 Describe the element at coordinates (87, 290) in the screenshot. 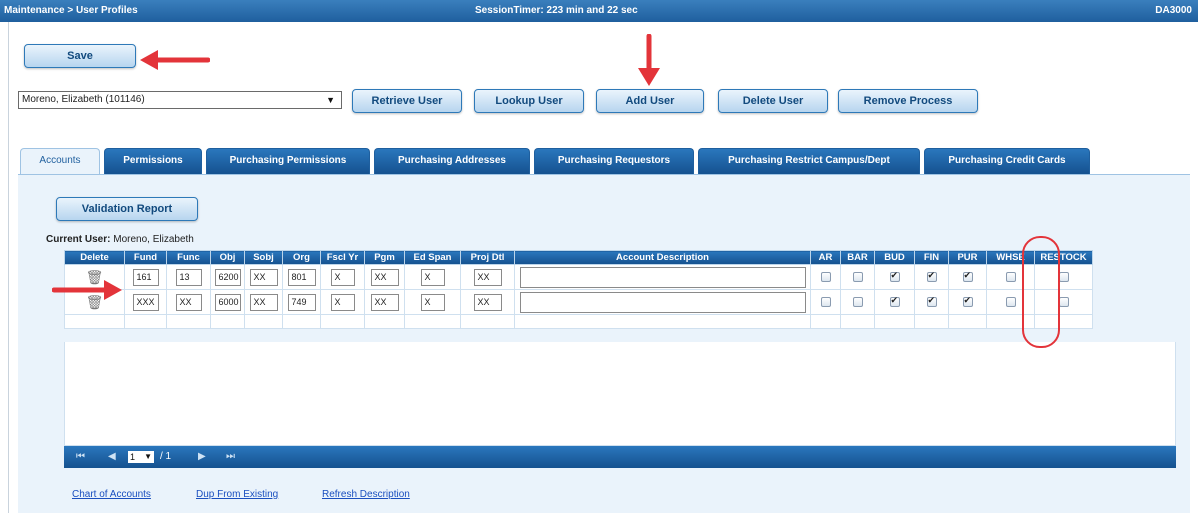

I see `arrow-right-icon` at that location.